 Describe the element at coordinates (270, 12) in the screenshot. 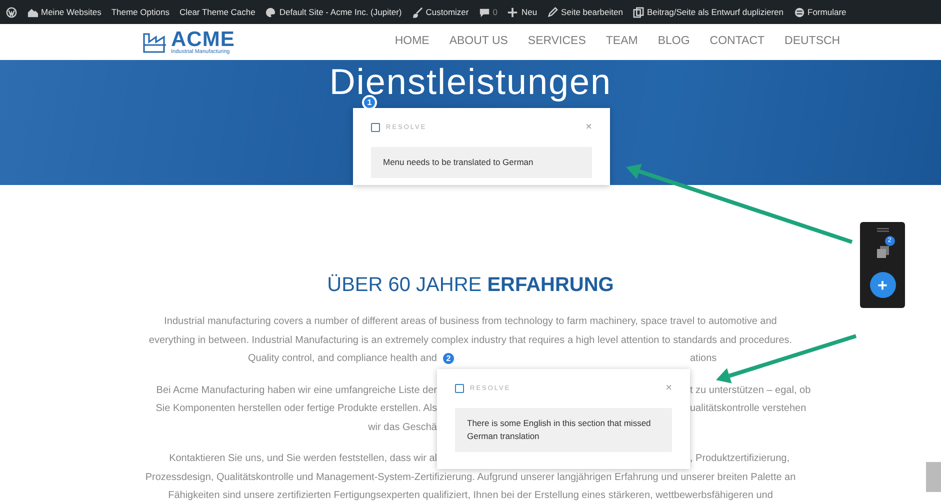

I see `palette-icon` at that location.